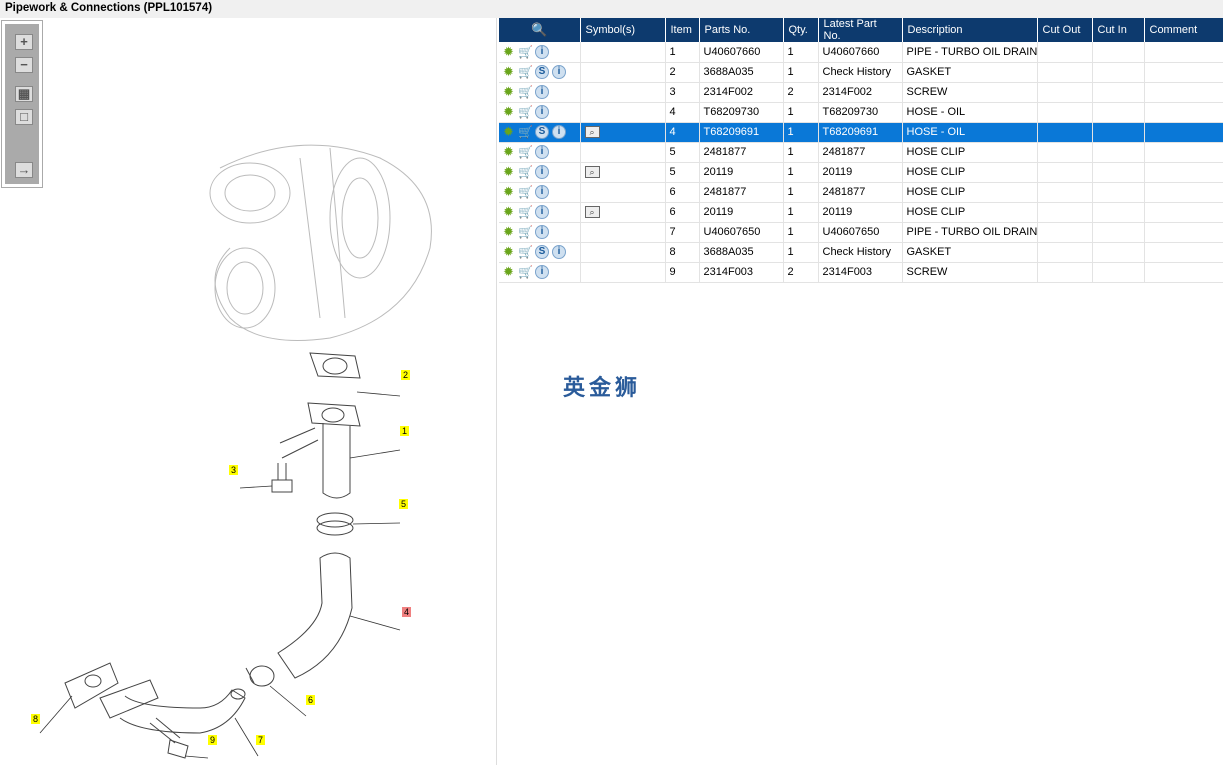 The width and height of the screenshot is (1223, 765). Describe the element at coordinates (24, 170) in the screenshot. I see `export-button: →` at that location.